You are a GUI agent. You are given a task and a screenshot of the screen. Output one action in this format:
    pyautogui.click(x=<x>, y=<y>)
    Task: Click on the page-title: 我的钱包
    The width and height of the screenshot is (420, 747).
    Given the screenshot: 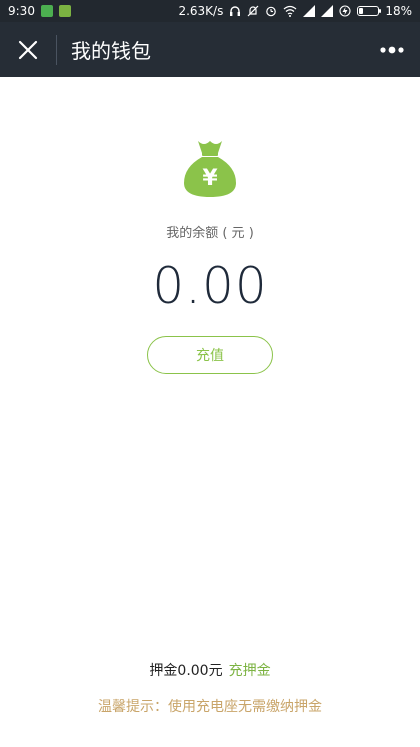 What is the action you would take?
    pyautogui.click(x=111, y=51)
    